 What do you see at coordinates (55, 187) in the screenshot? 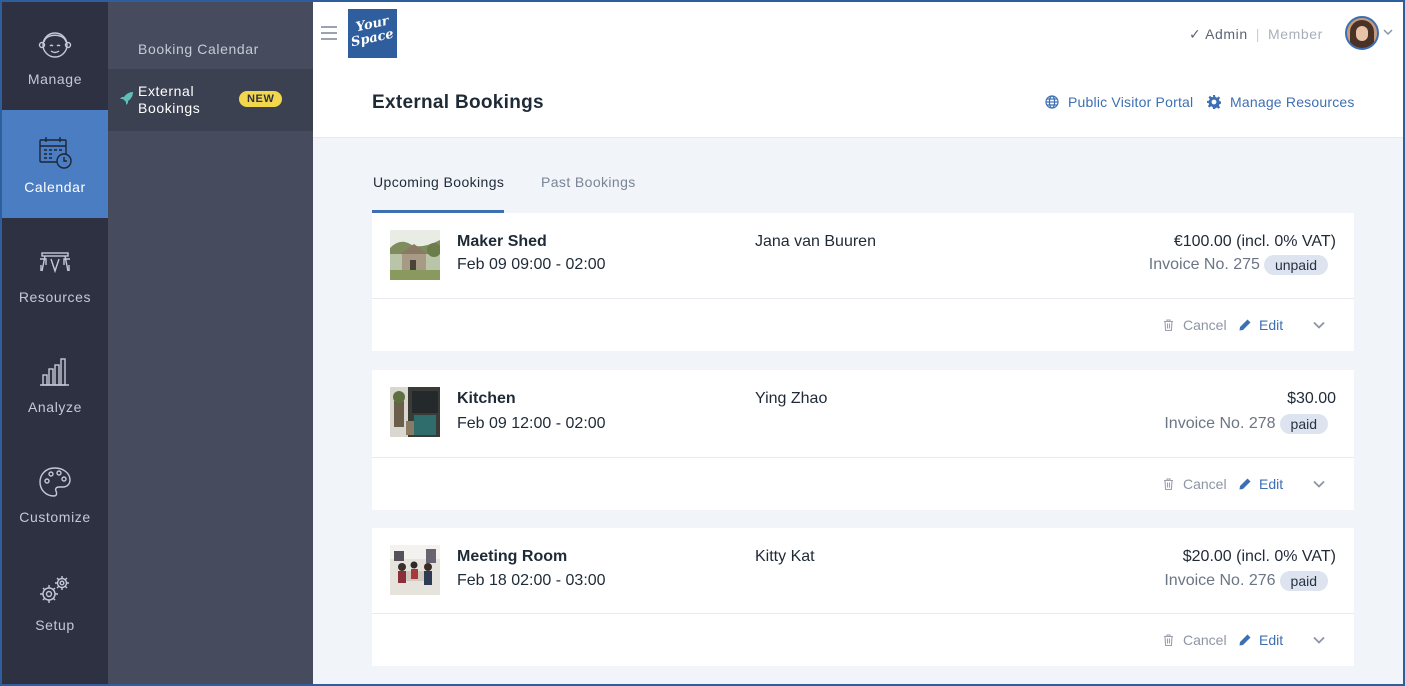
I see `nav-calendar-label: Calendar` at bounding box center [55, 187].